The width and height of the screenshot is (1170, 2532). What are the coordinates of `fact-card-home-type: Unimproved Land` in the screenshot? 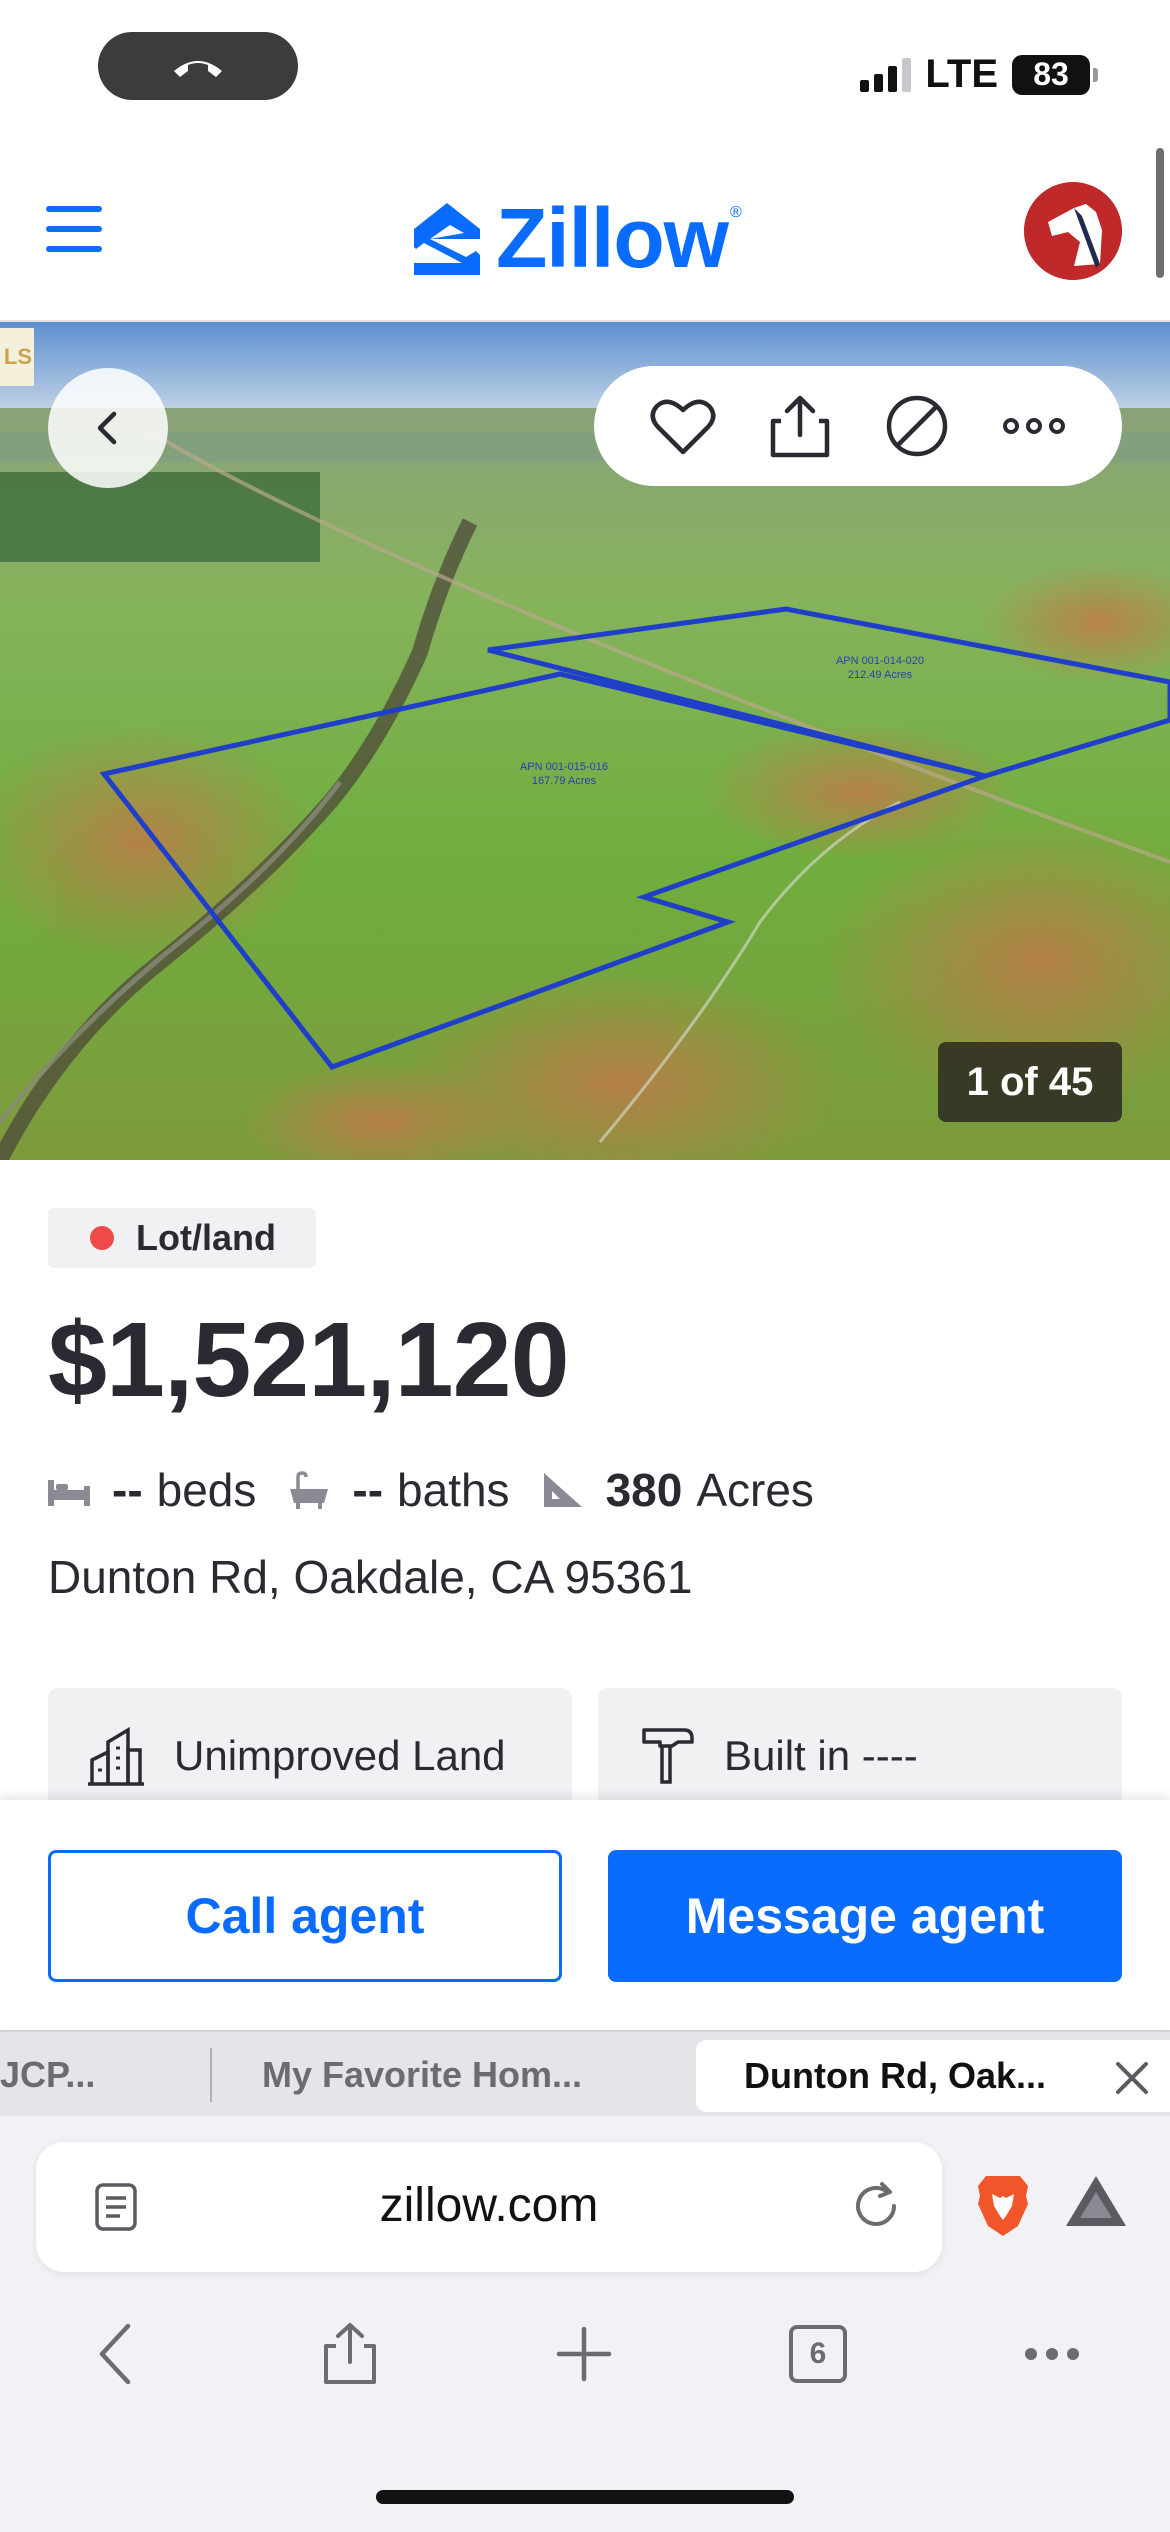 It's located at (310, 1744).